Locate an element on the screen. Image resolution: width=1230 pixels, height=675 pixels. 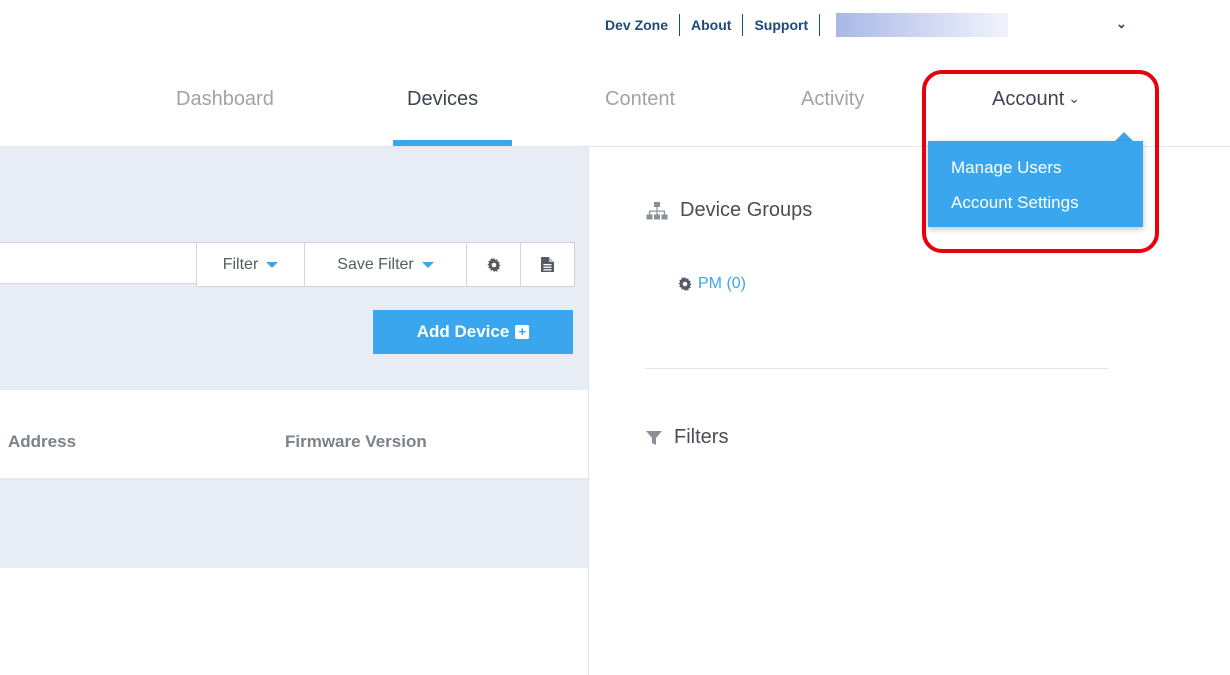
tab-content: Content is located at coordinates (640, 99).